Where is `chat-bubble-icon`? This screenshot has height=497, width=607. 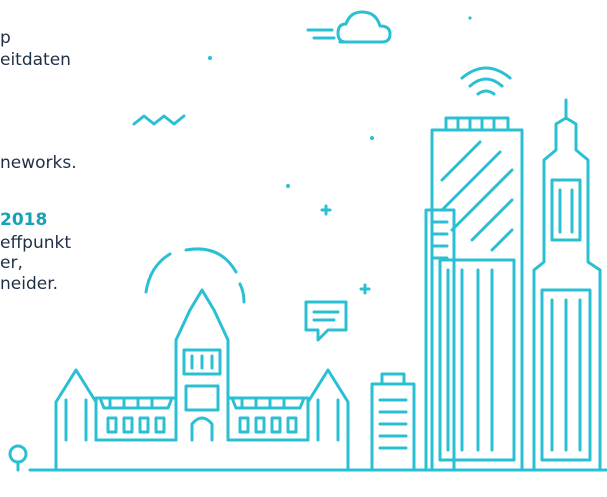
chat-bubble-icon is located at coordinates (326, 321).